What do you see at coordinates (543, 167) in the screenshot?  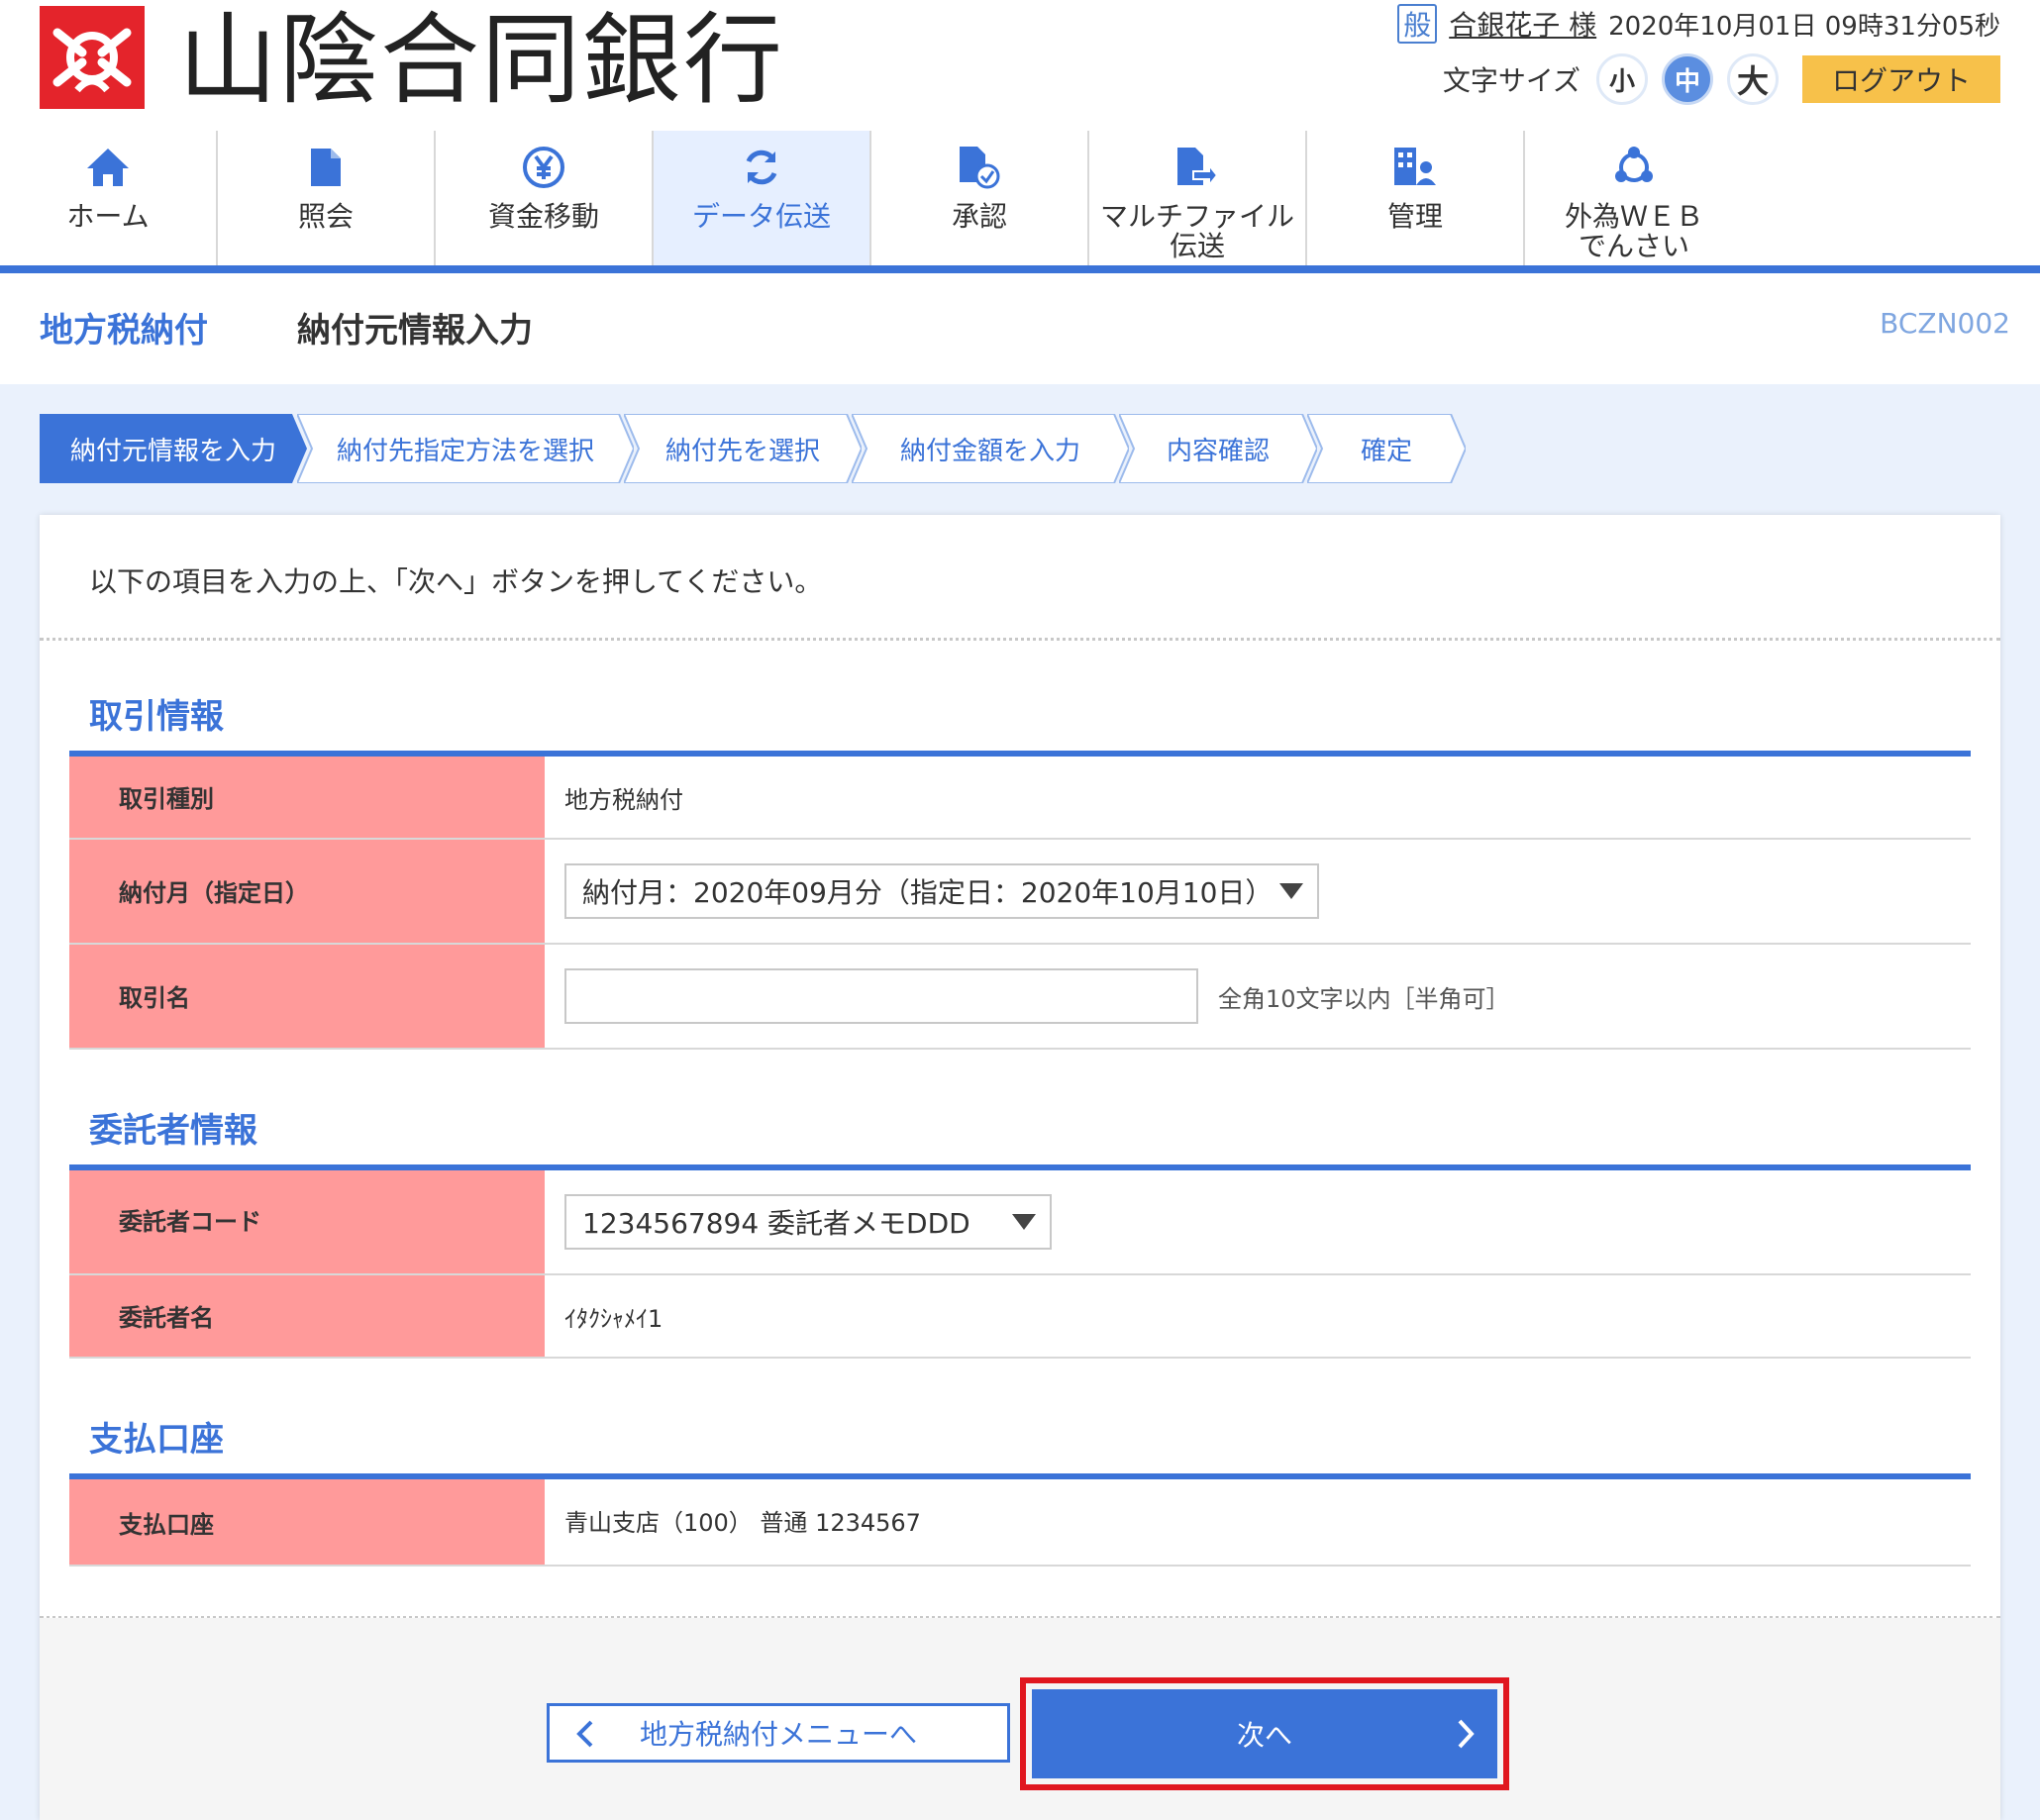 I see `yen-transfer-icon` at bounding box center [543, 167].